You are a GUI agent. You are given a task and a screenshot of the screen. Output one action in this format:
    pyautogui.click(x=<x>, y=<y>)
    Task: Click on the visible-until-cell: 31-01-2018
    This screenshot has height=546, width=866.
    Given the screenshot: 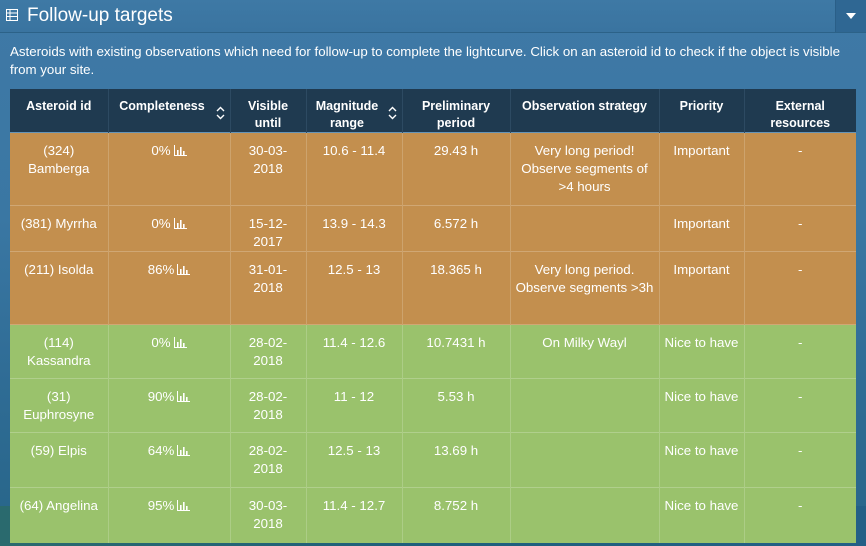 What is the action you would take?
    pyautogui.click(x=268, y=288)
    